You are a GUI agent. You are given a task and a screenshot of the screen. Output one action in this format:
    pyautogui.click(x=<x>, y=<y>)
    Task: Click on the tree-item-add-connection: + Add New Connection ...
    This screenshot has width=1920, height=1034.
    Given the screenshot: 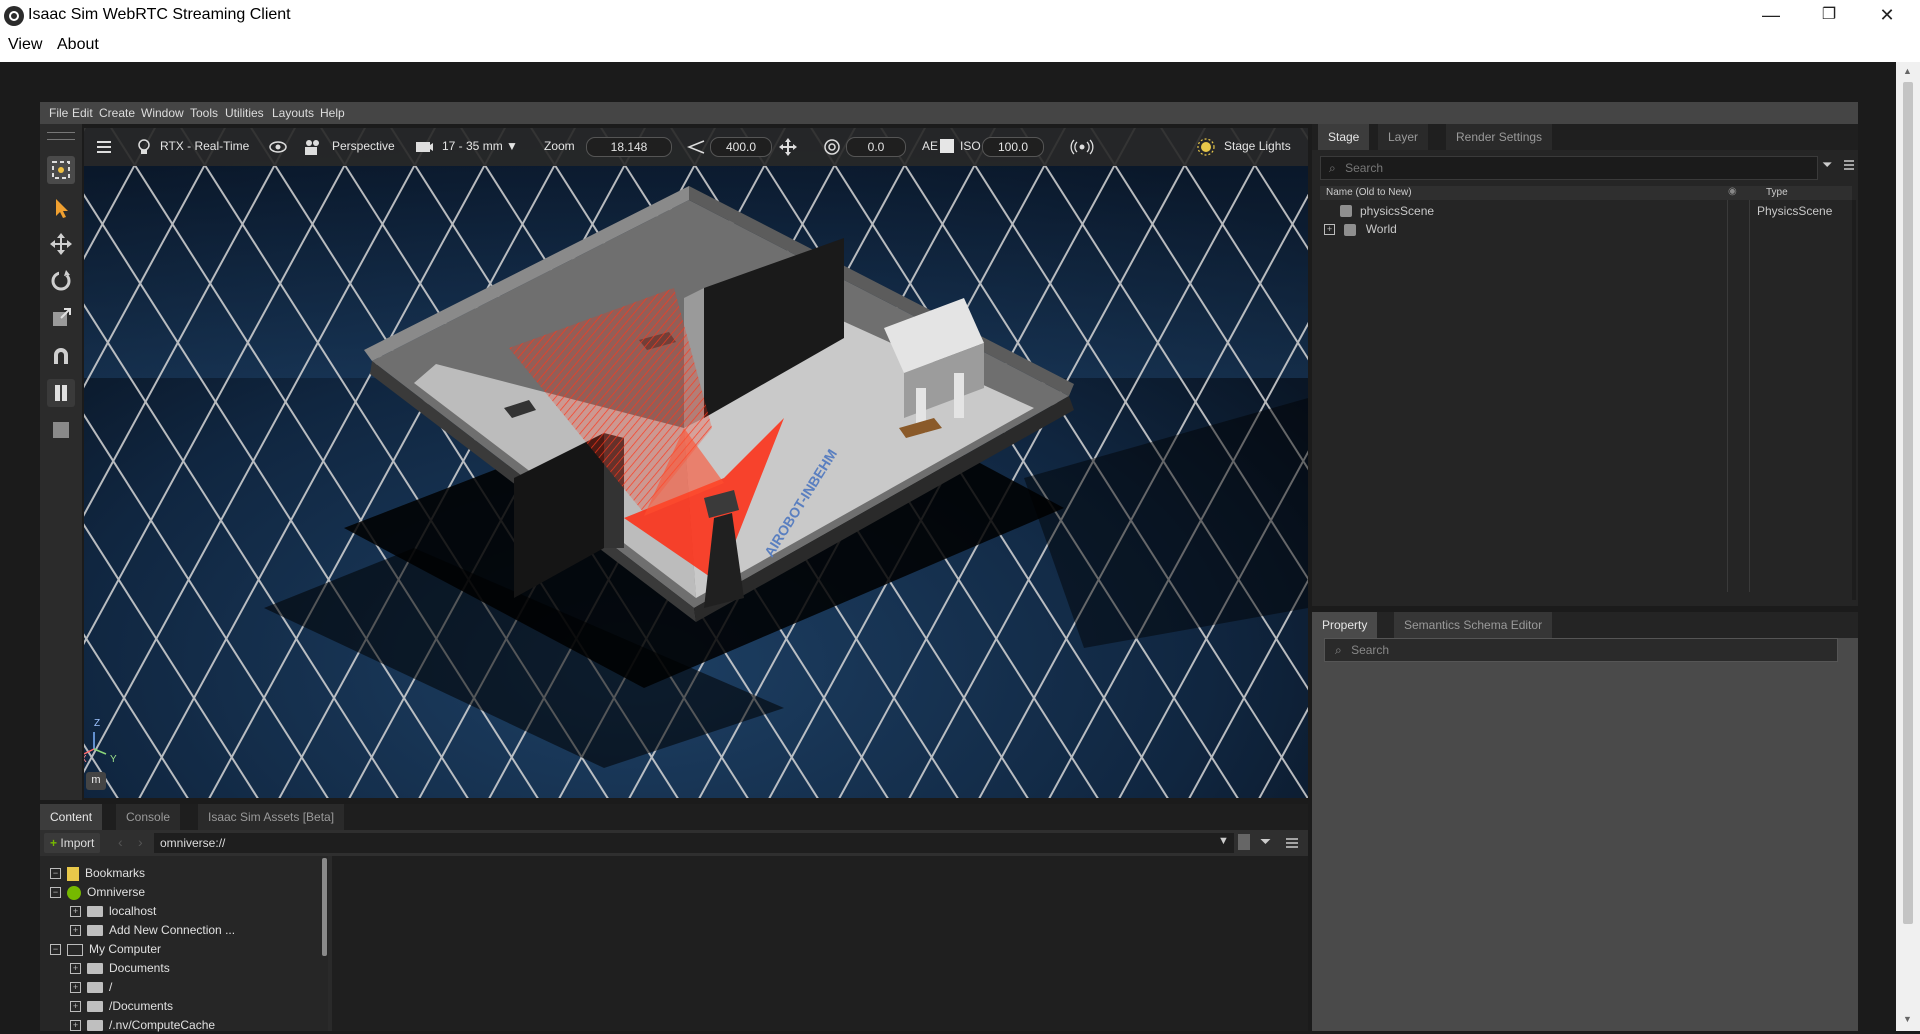 What is the action you would take?
    pyautogui.click(x=152, y=930)
    